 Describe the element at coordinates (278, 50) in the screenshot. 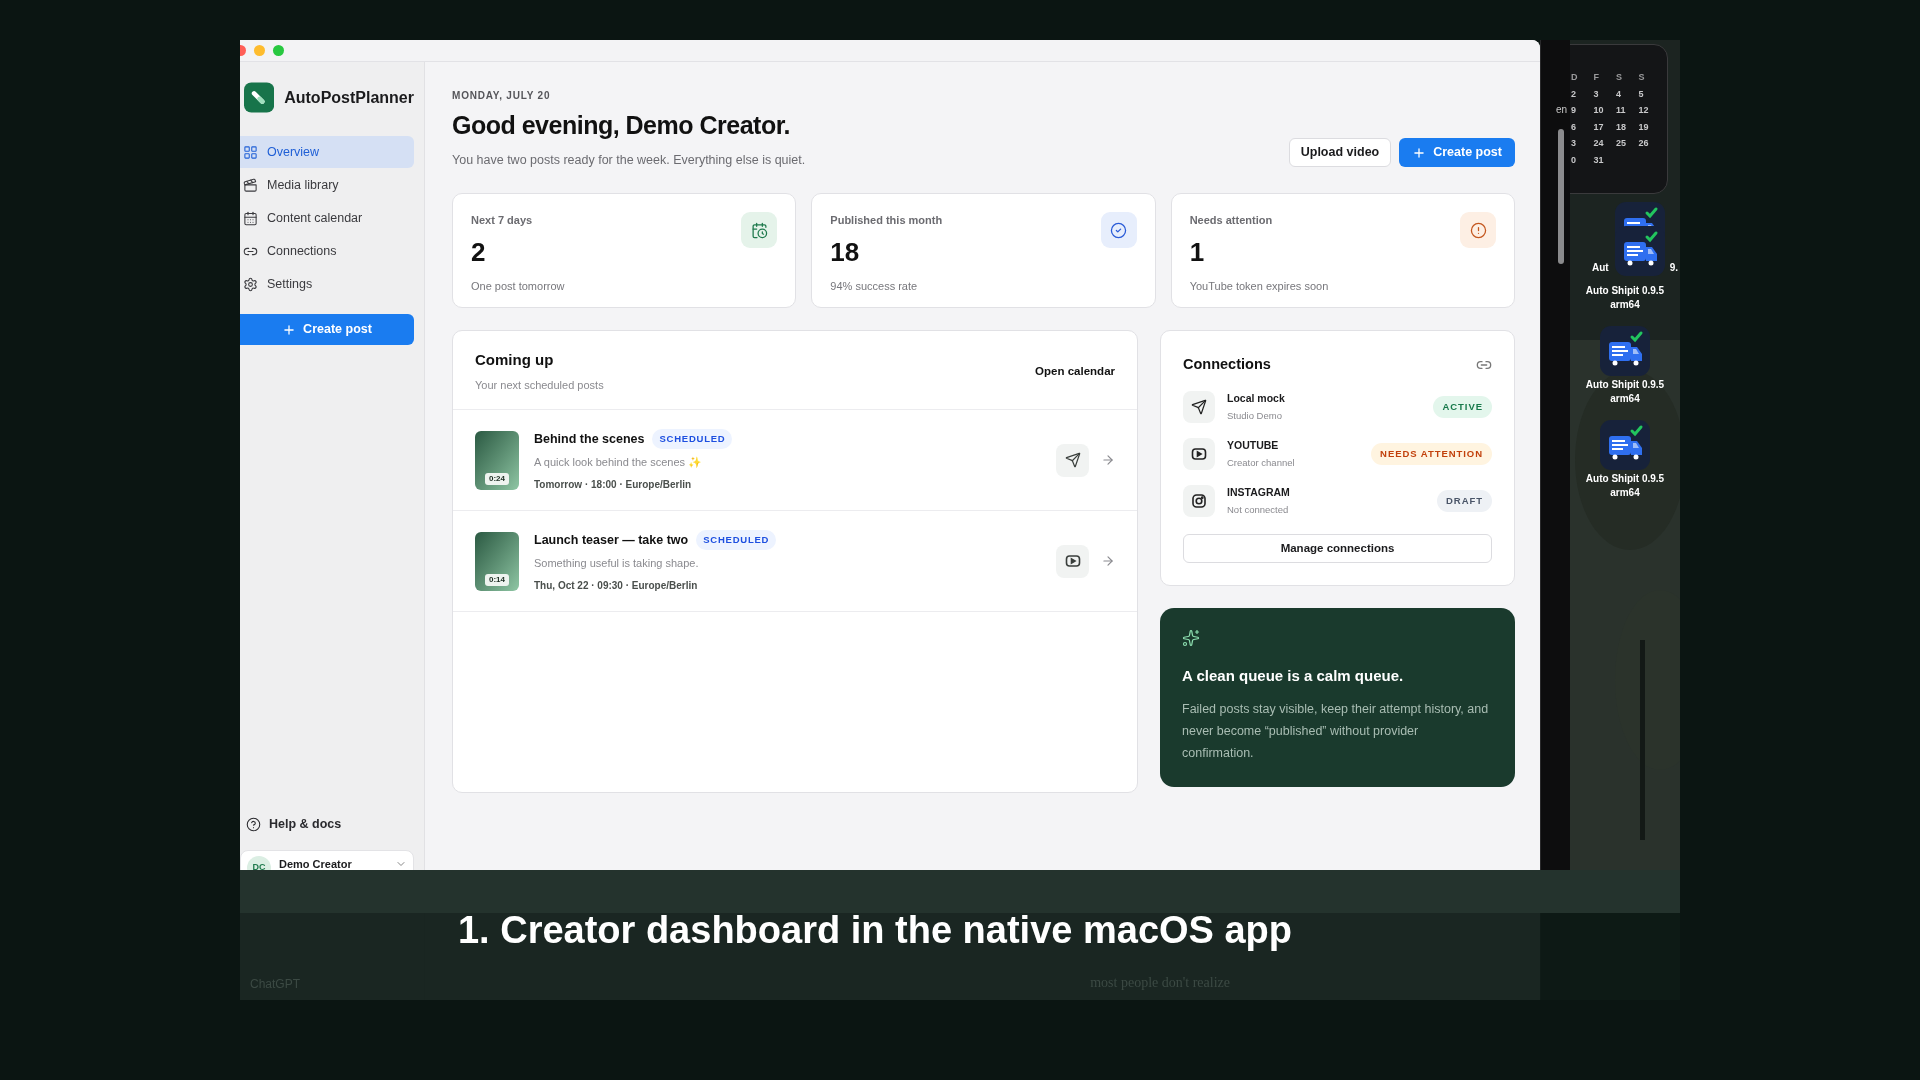

I see `zoom-button` at that location.